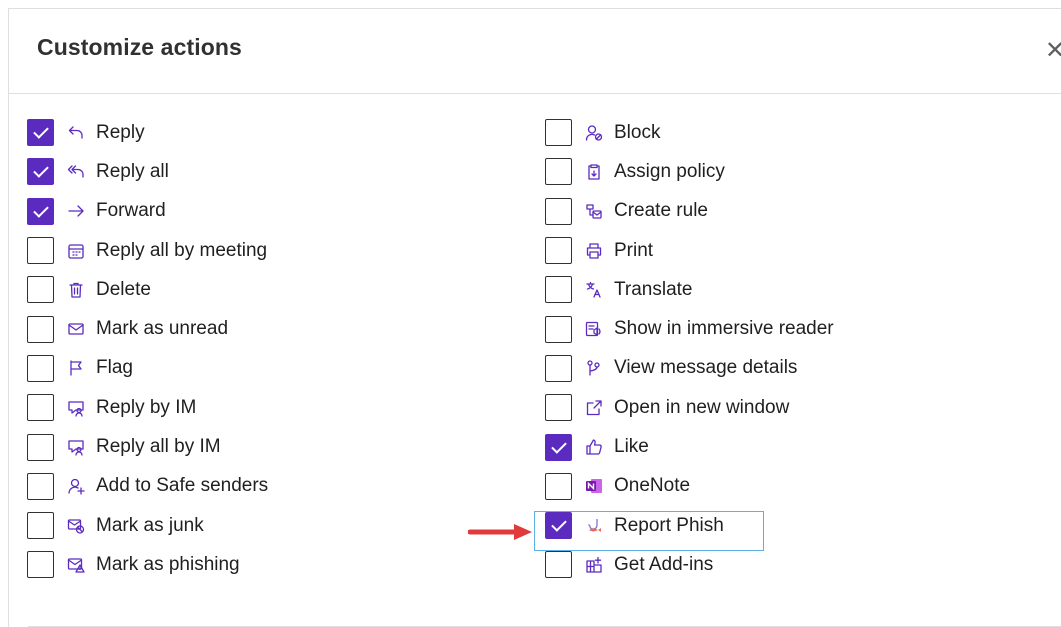 The height and width of the screenshot is (627, 1061). I want to click on action-row-mark-as-unread: Mark as unread, so click(147, 328).